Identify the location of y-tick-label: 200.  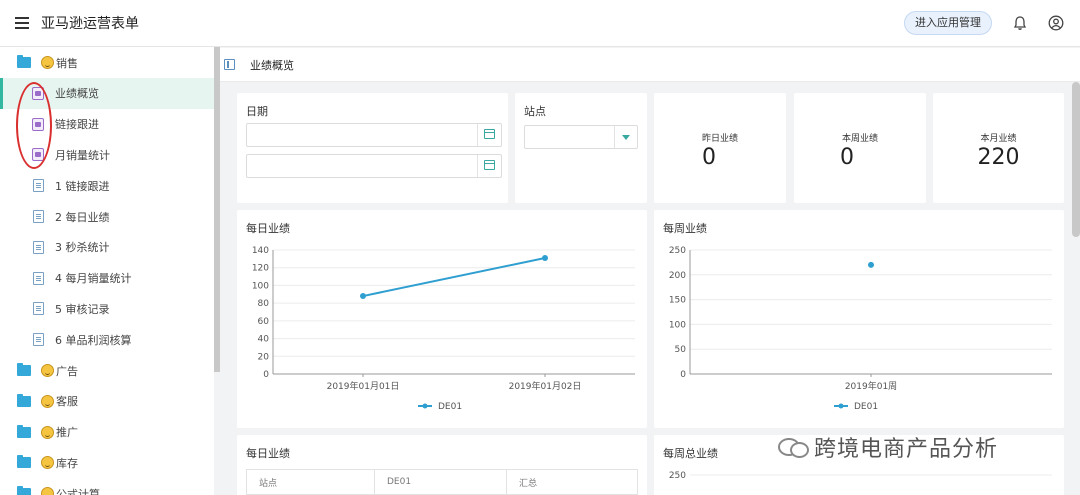
(677, 276).